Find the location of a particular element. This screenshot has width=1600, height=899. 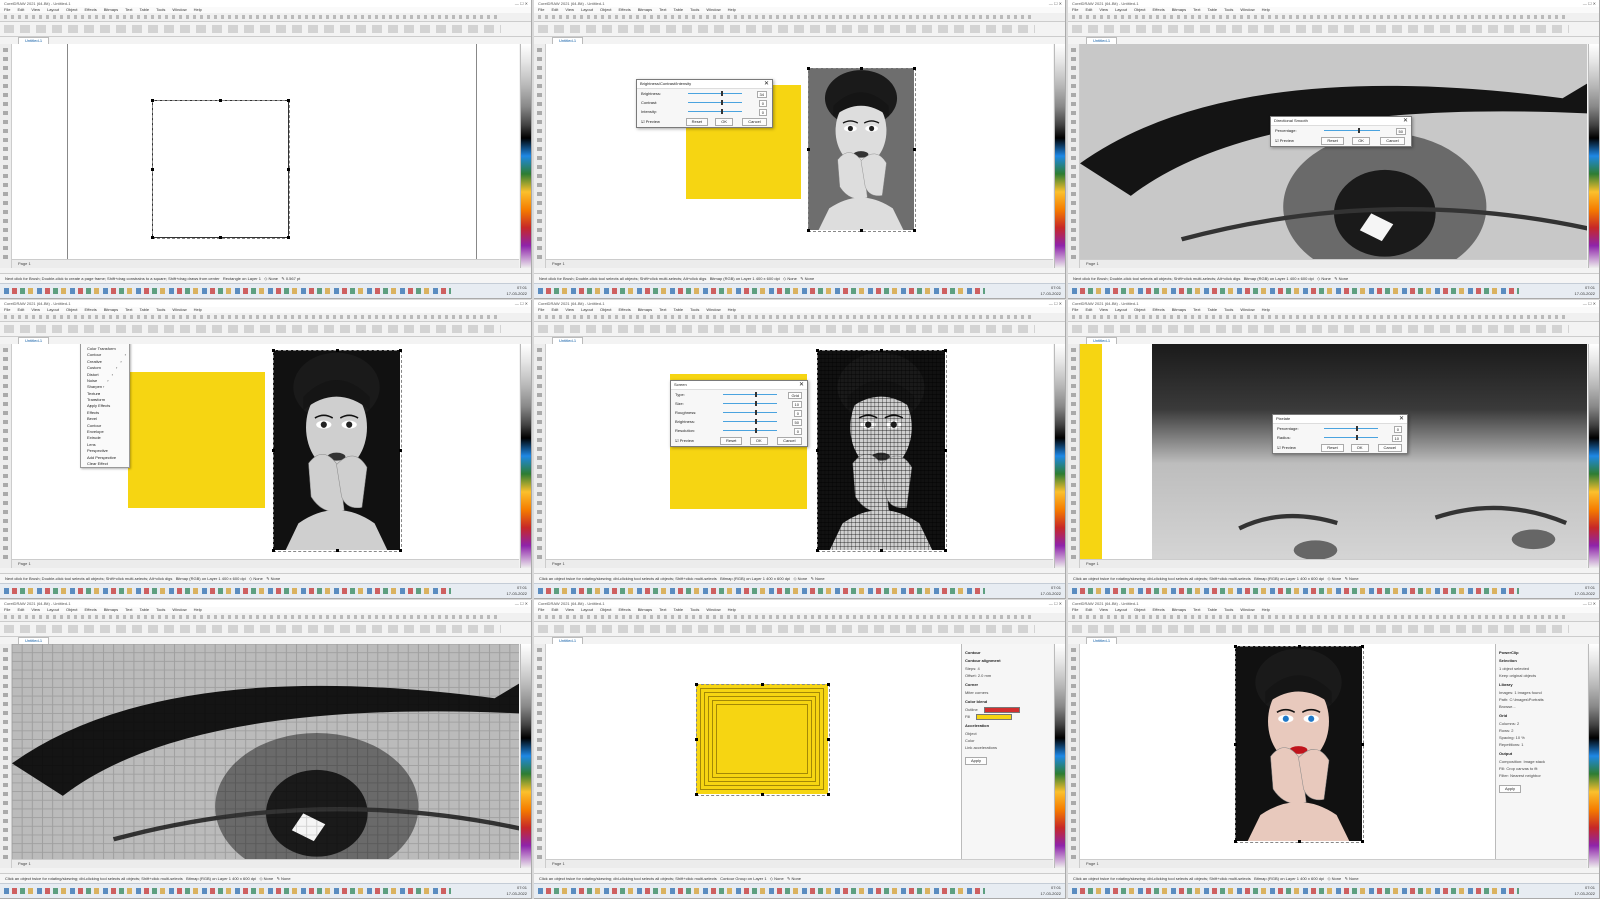

menu-view: View is located at coordinates (35, 609).